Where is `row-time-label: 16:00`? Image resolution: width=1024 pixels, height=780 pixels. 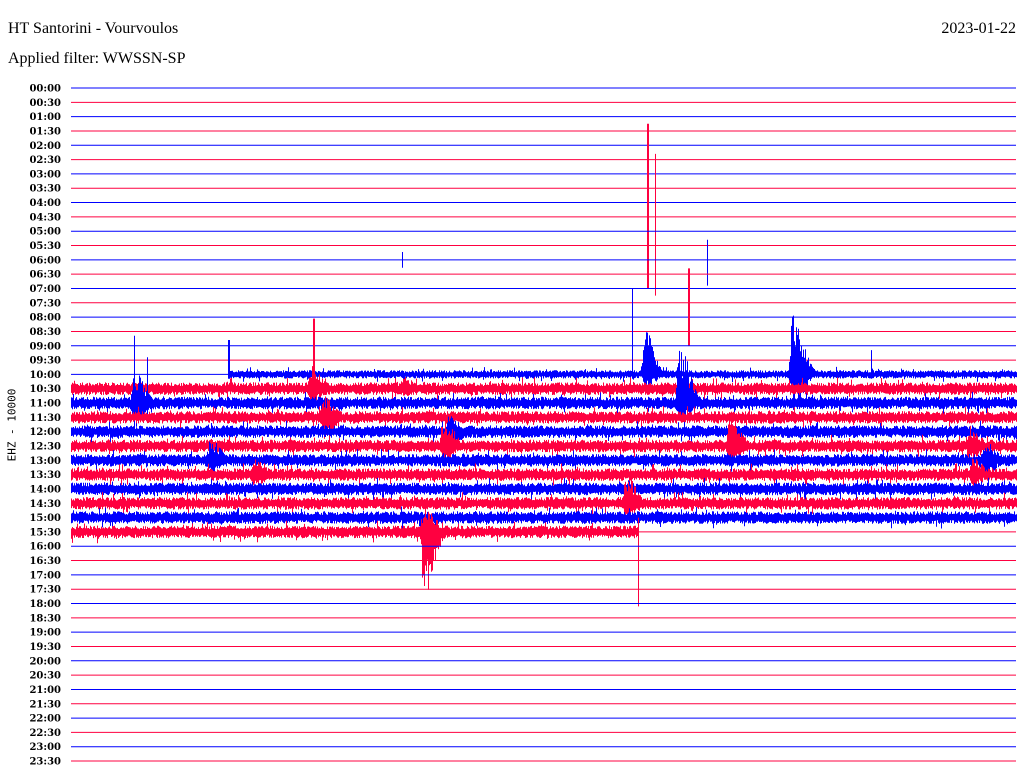
row-time-label: 16:00 is located at coordinates (45, 547).